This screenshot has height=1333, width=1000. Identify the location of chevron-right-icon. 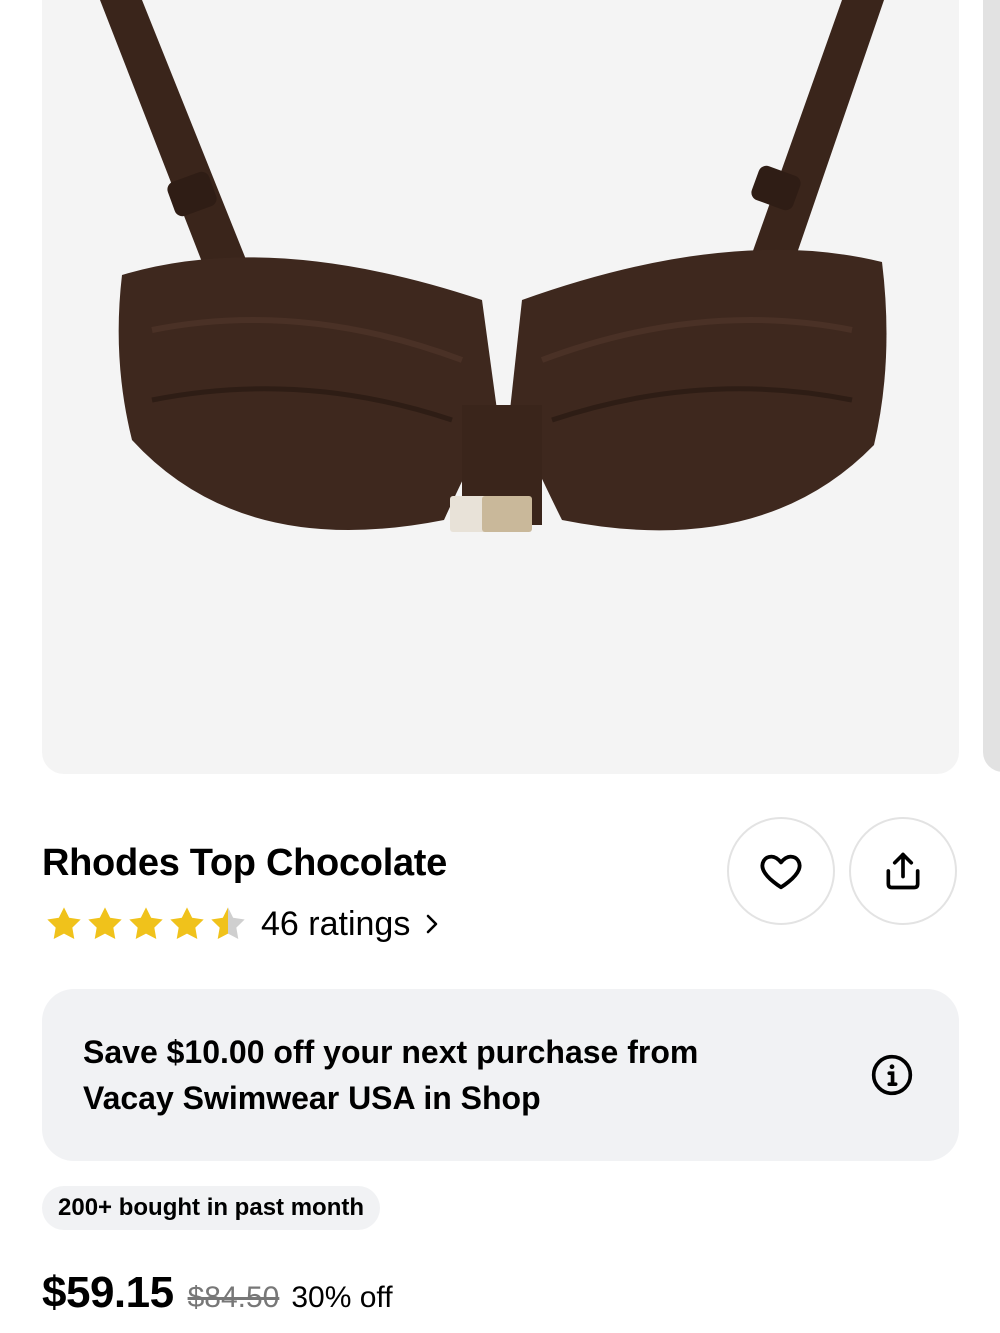
(432, 924).